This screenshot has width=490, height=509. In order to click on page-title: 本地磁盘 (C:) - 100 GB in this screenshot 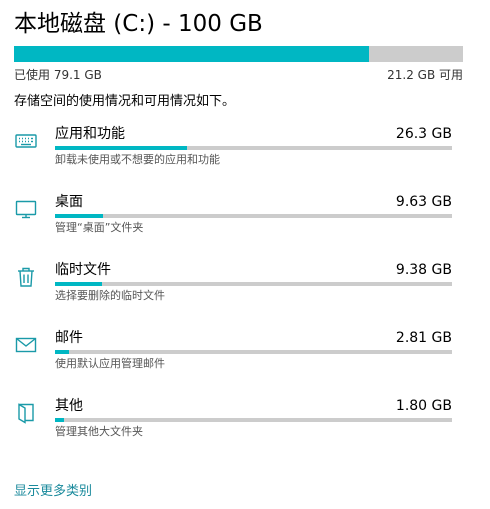, I will do `click(138, 24)`.